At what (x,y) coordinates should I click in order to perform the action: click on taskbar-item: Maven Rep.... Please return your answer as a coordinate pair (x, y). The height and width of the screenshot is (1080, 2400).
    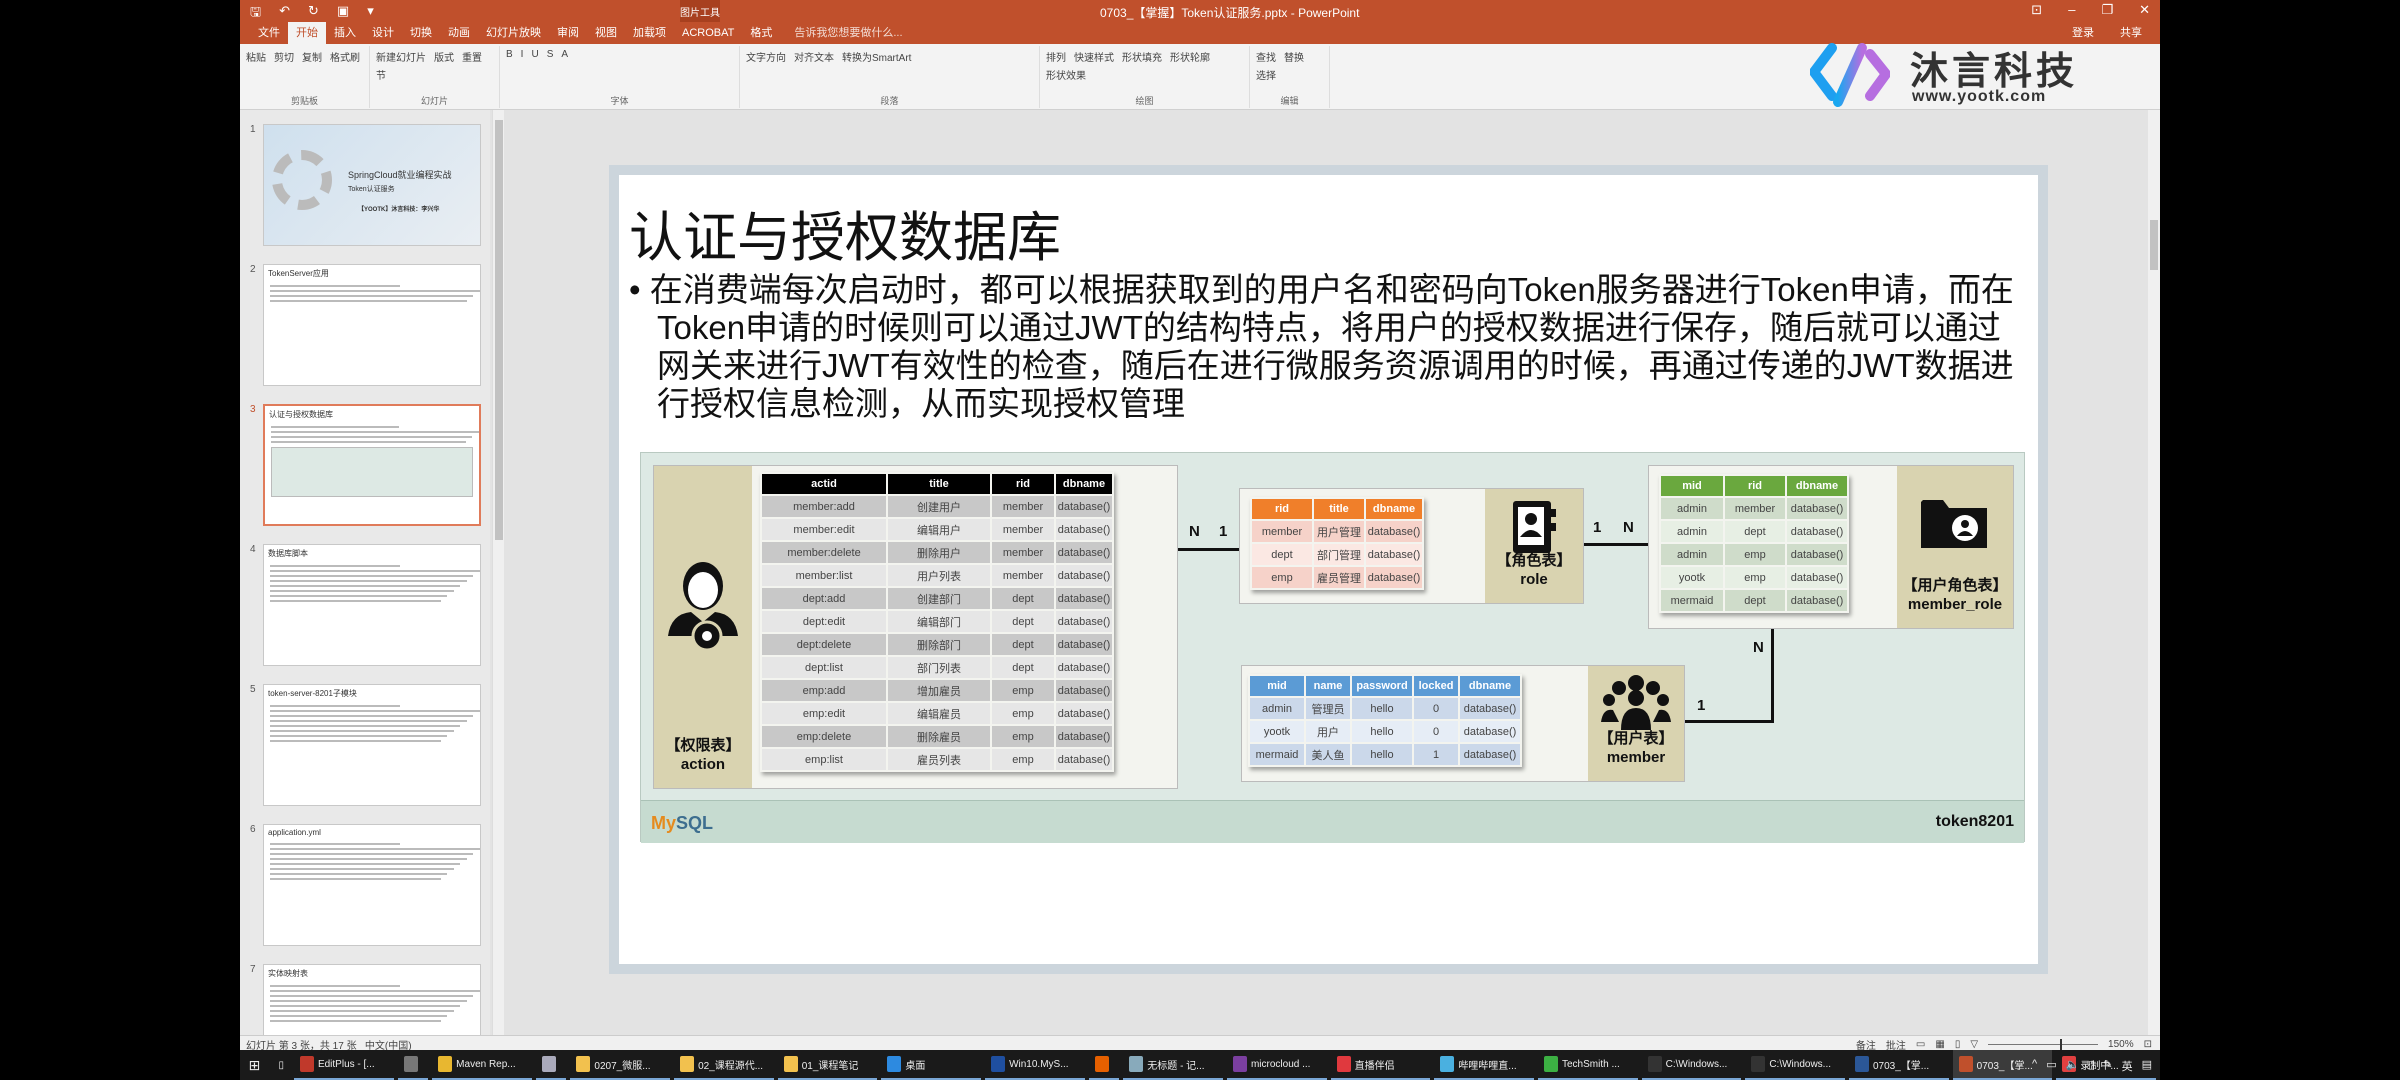
    Looking at the image, I should click on (482, 1065).